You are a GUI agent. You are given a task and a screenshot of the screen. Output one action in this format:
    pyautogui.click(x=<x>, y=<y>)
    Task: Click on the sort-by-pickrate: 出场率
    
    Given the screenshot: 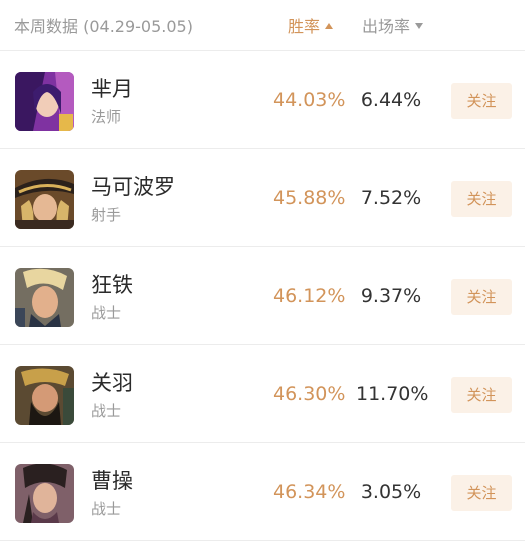 What is the action you would take?
    pyautogui.click(x=393, y=25)
    